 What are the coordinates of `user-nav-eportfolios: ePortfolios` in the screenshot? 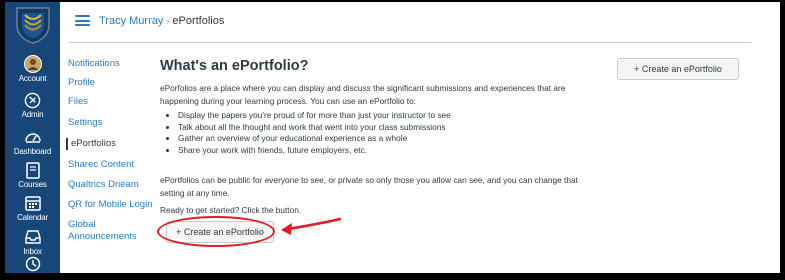 It's located at (91, 144).